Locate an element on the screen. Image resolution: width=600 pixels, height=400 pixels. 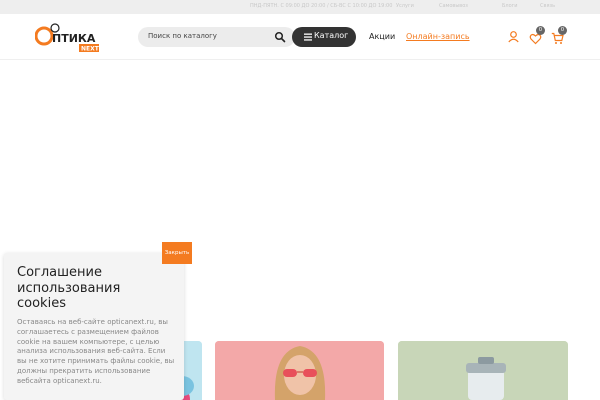
nav-link-online-booking: Онлайн-запись is located at coordinates (438, 36).